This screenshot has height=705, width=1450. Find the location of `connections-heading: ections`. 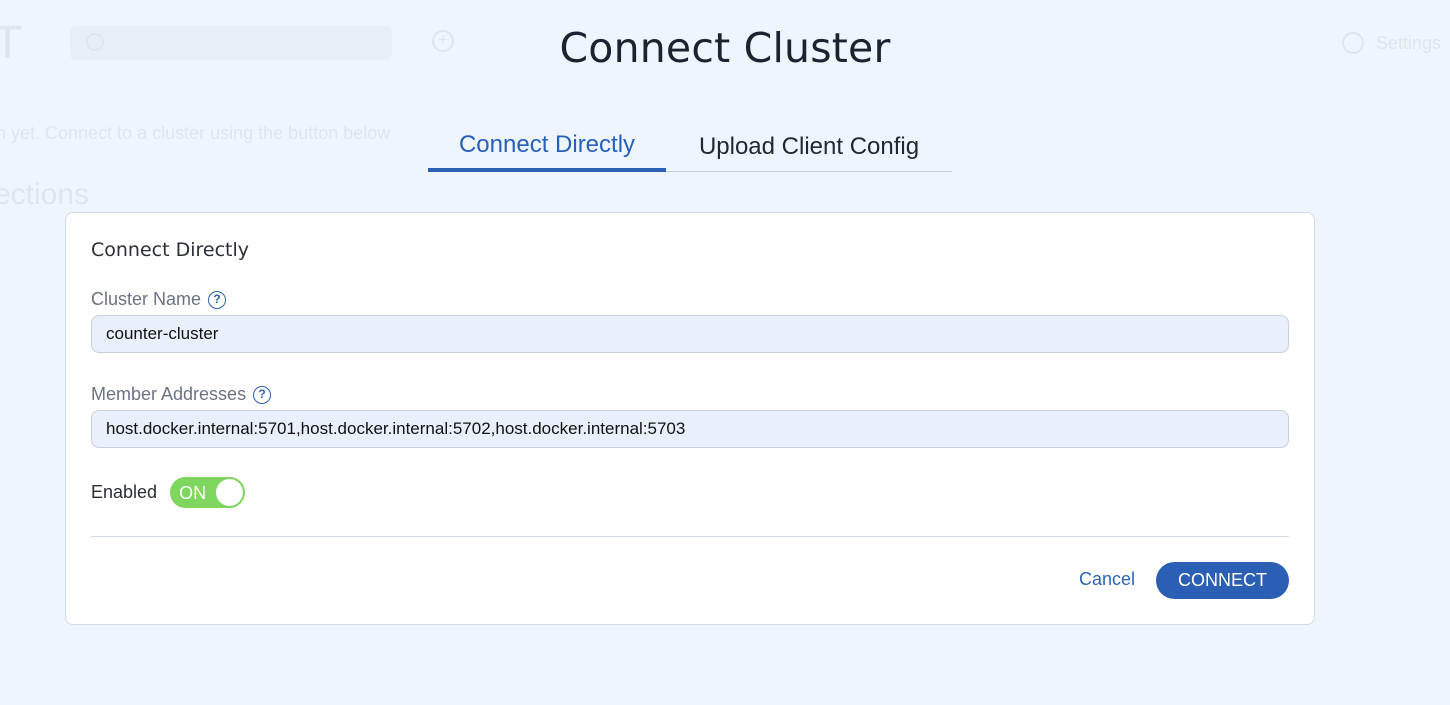

connections-heading: ections is located at coordinates (45, 194).